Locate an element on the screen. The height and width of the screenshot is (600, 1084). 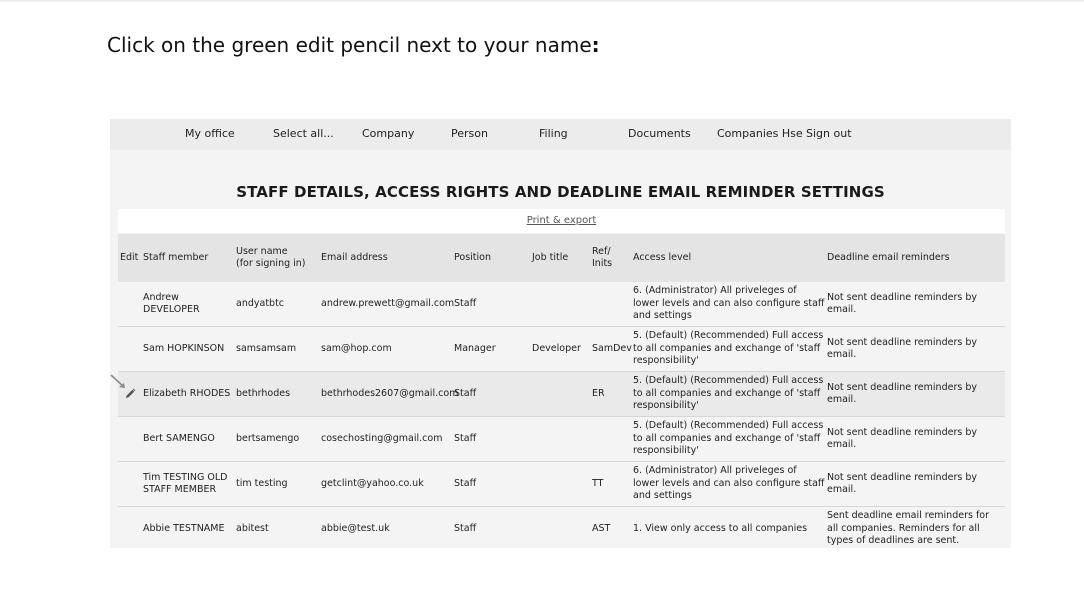
user-name: tim testing is located at coordinates (262, 483).